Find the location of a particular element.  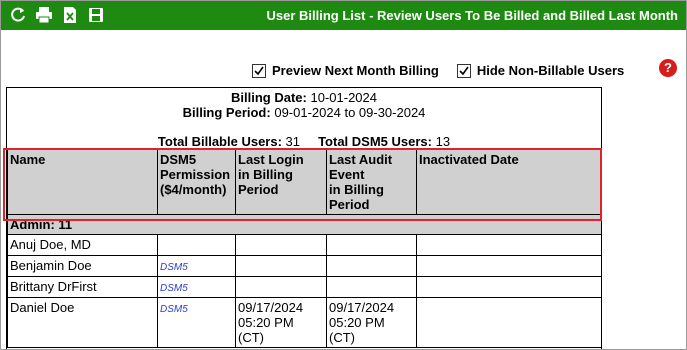

col-inactivated-date: Inactivated Date is located at coordinates (509, 182).